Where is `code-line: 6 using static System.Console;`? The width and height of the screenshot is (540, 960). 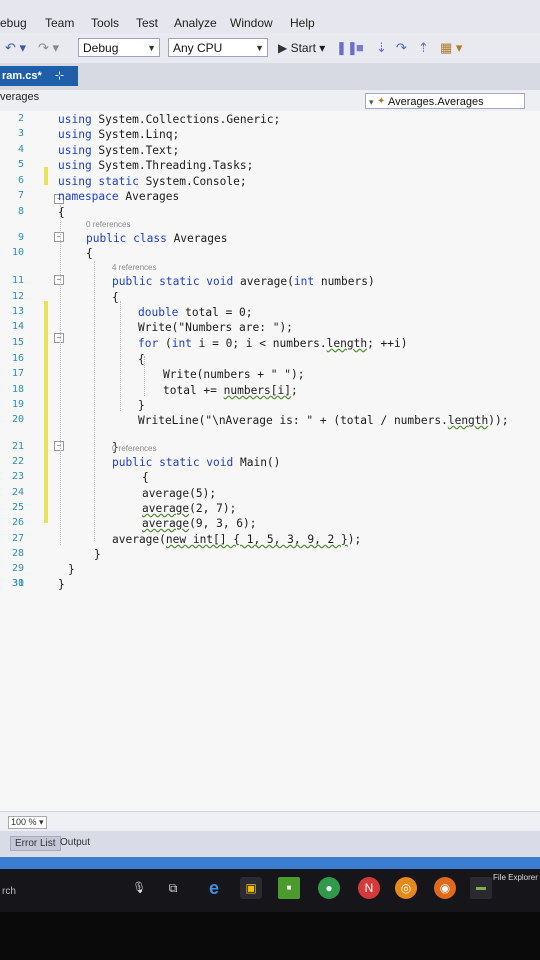 code-line: 6 using static System.Console; is located at coordinates (270, 183).